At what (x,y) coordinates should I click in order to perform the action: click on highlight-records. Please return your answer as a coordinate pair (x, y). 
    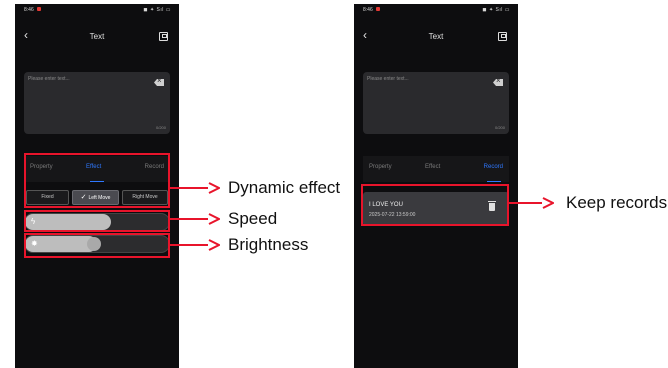
    Looking at the image, I should click on (435, 205).